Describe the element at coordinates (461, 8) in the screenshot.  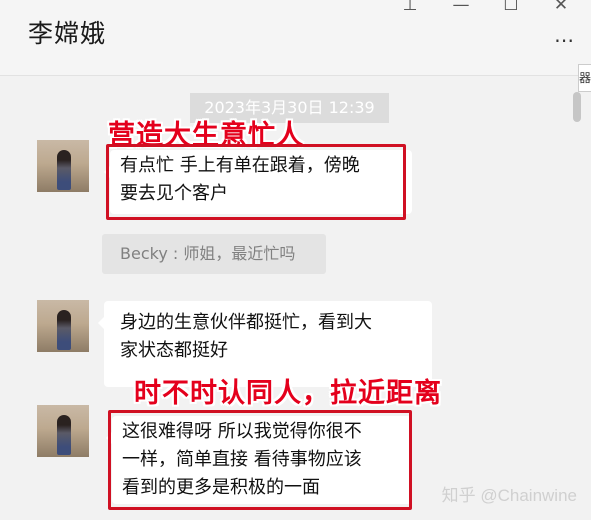
I see `minimize-icon: —` at that location.